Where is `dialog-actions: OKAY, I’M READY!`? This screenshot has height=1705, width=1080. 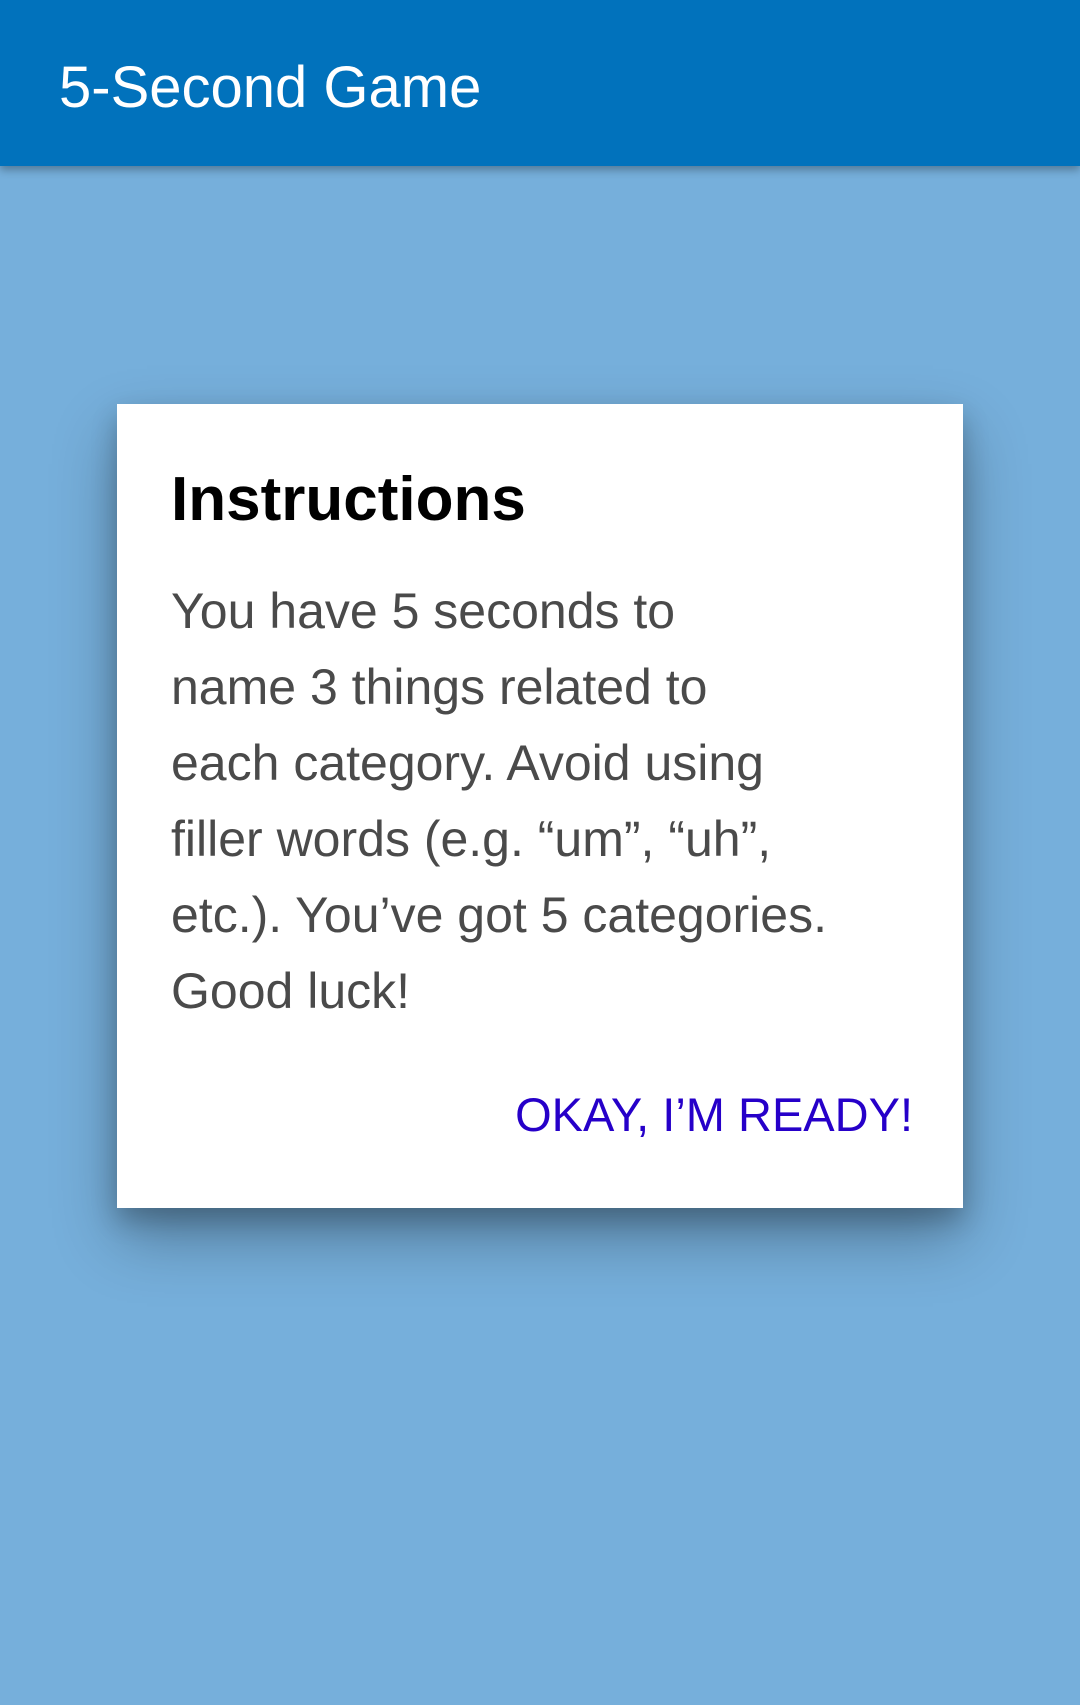
dialog-actions: OKAY, I’M READY! is located at coordinates (714, 1115).